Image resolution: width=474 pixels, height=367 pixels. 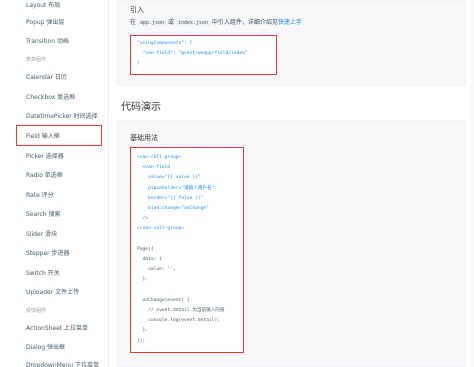 What do you see at coordinates (45, 23) in the screenshot?
I see `sidebar-item: Popup 弹出层` at bounding box center [45, 23].